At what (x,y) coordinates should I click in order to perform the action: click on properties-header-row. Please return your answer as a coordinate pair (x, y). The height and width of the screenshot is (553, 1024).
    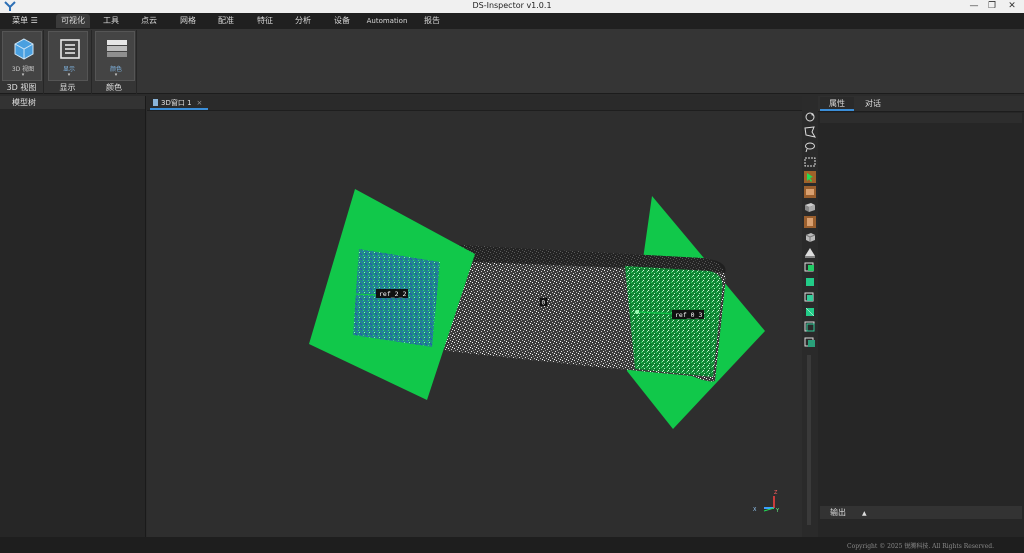
    Looking at the image, I should click on (921, 118).